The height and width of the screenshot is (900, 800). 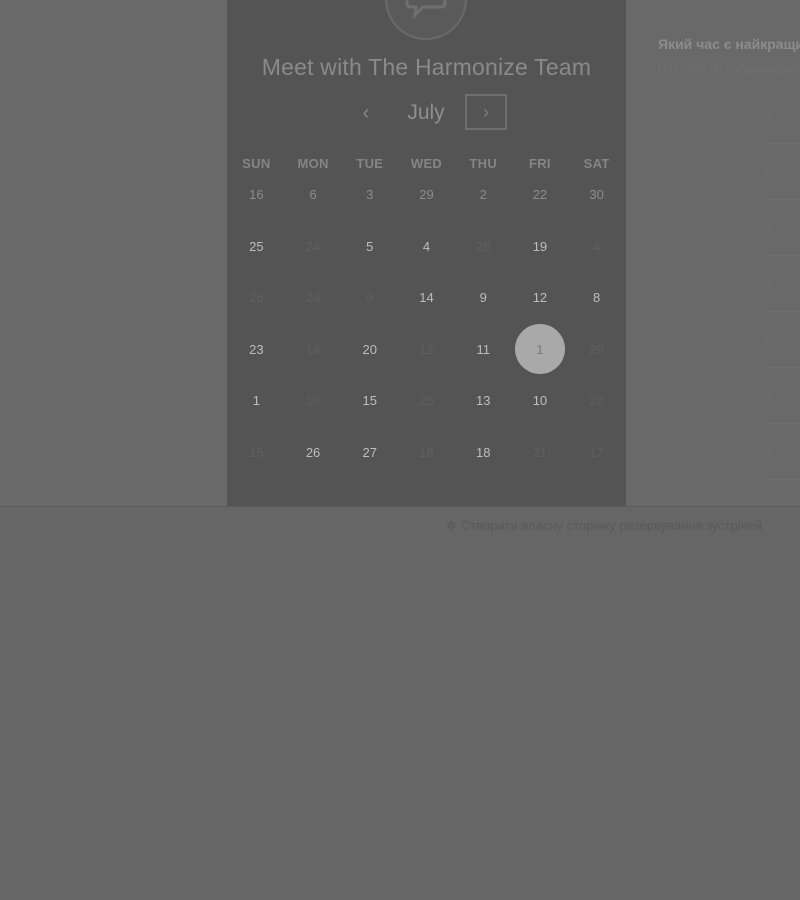 I want to click on calendar-day: 11, so click(x=483, y=350).